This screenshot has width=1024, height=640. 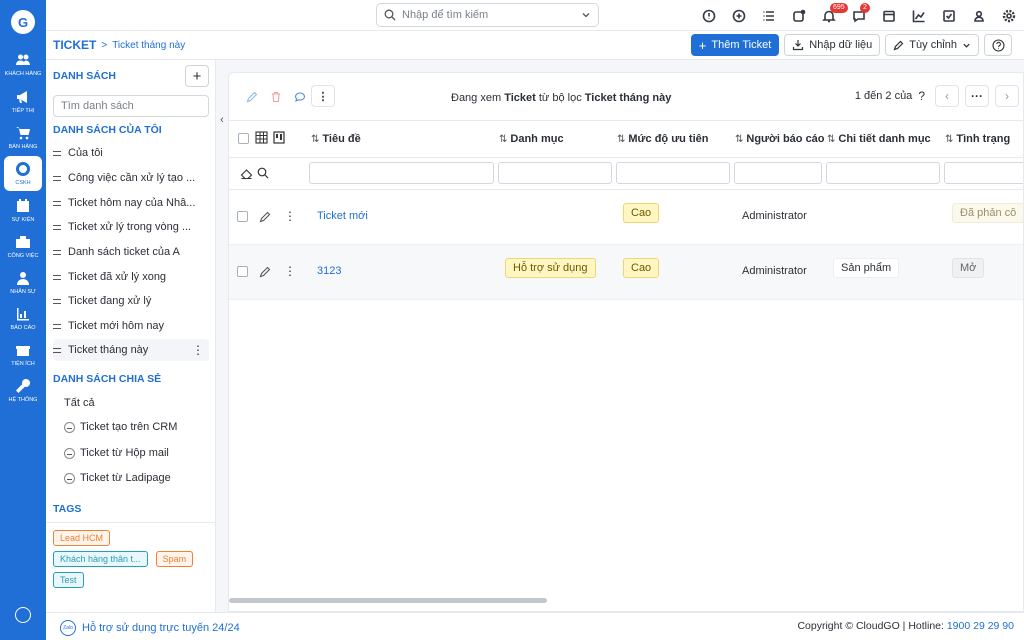 I want to click on filter-status-input, so click(x=983, y=173).